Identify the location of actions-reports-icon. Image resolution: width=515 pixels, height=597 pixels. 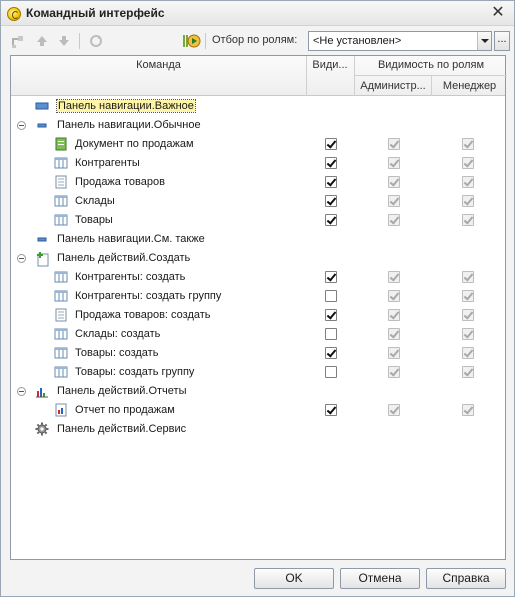
(42, 391).